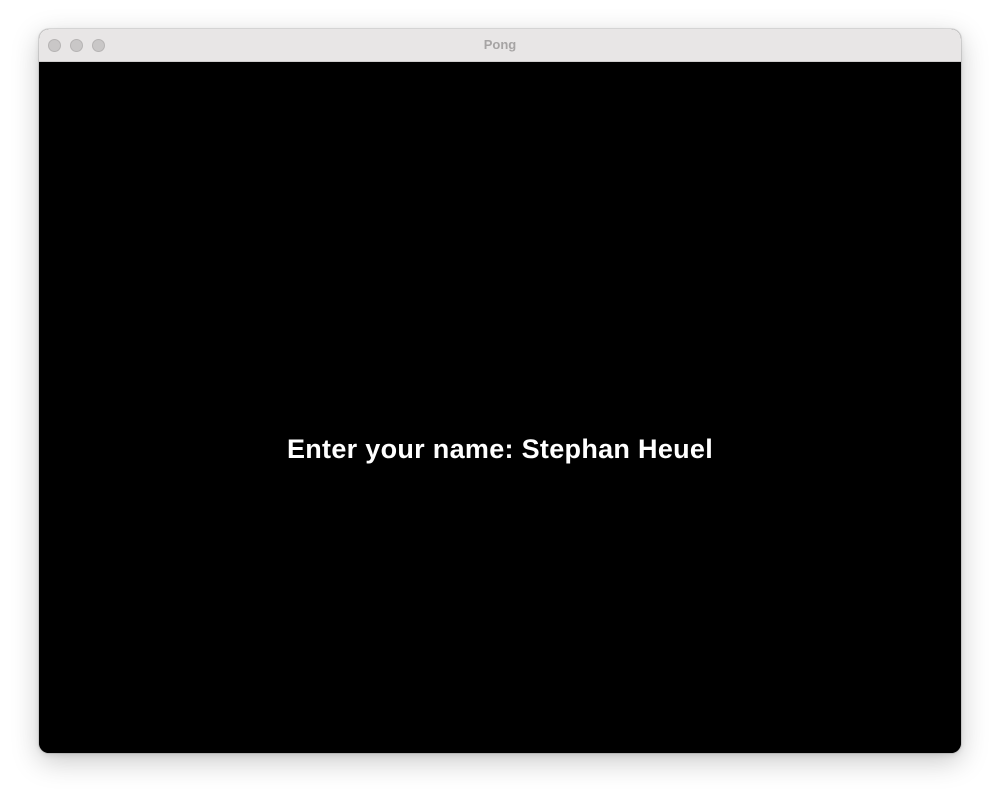 Image resolution: width=1000 pixels, height=802 pixels. I want to click on window-title: Pong, so click(500, 44).